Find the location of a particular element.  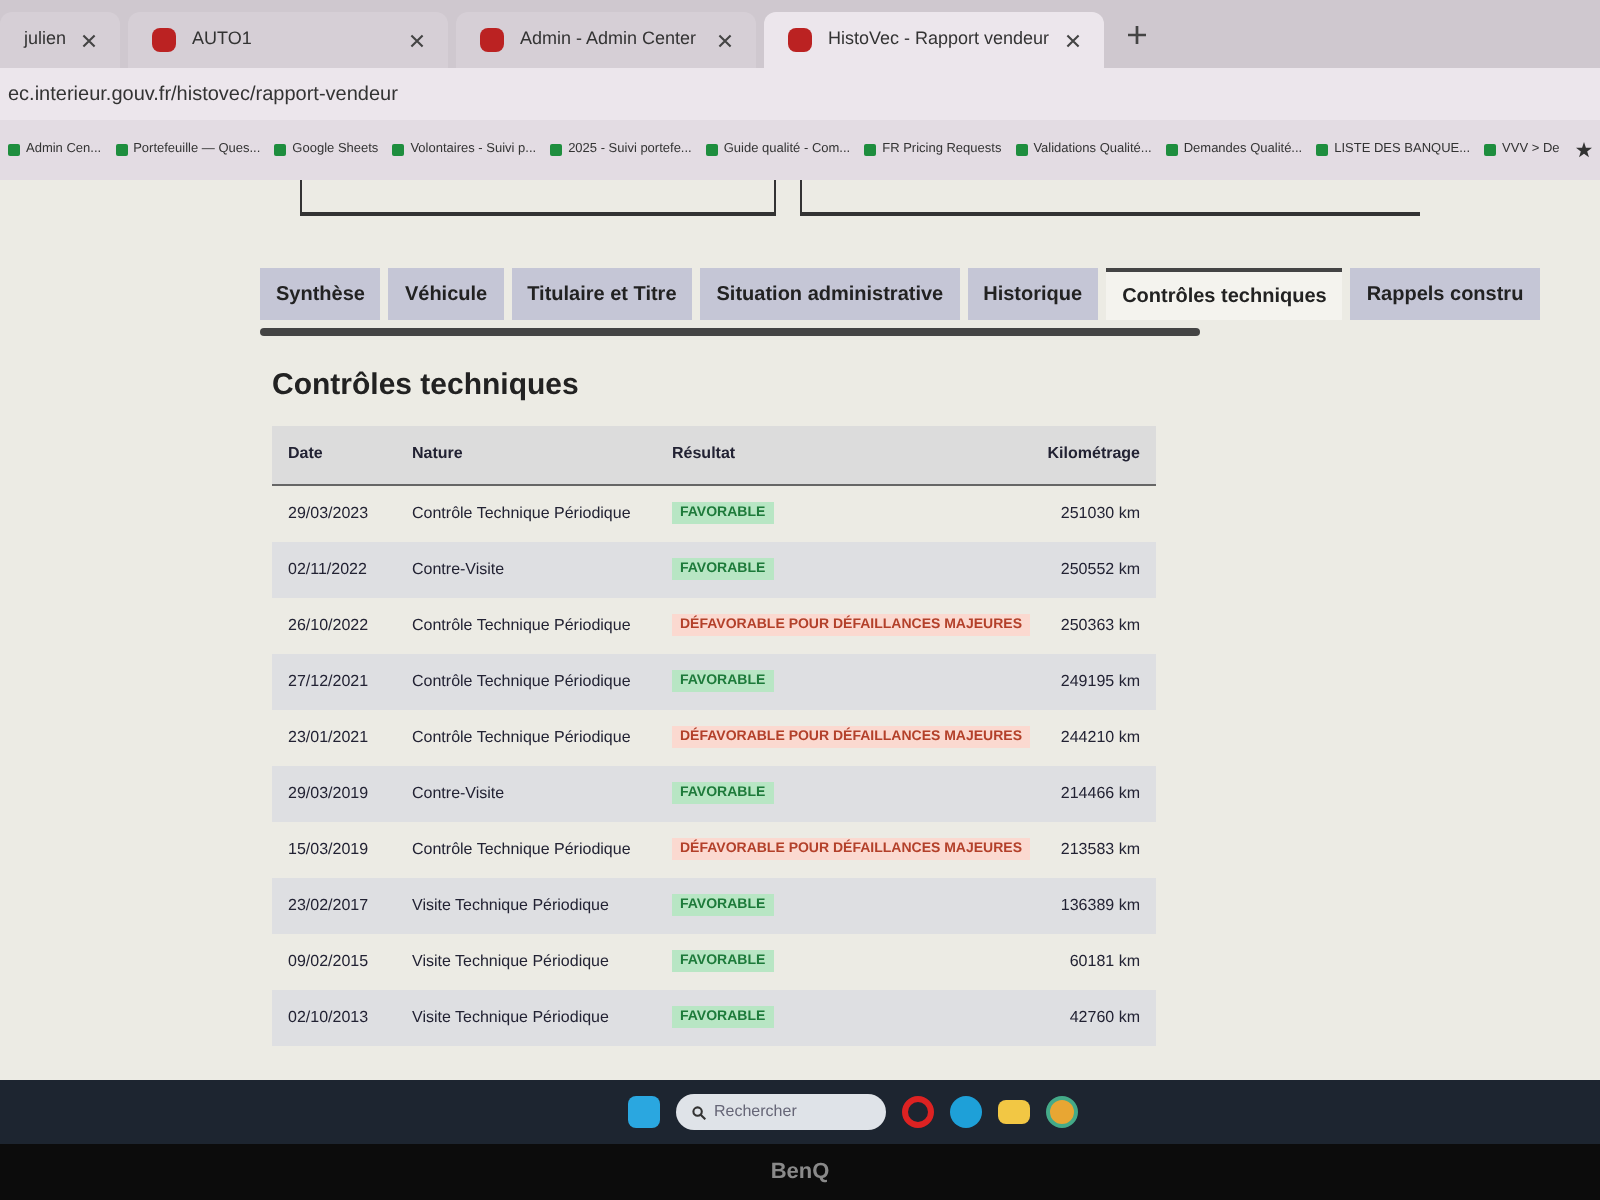

date-cell-text: 23/01/2021 is located at coordinates (329, 737).